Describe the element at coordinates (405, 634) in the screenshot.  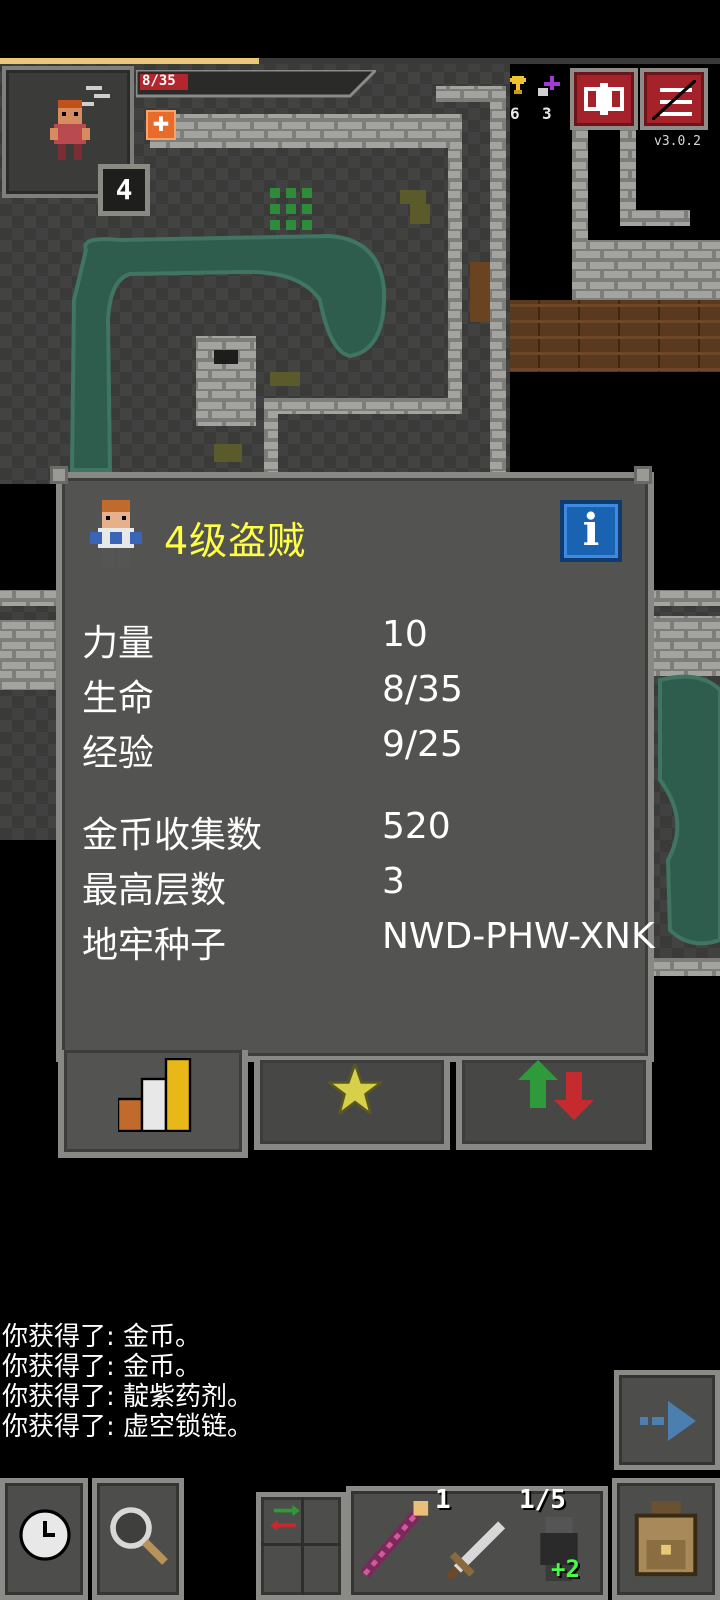
I see `stat-value-strength: 10` at that location.